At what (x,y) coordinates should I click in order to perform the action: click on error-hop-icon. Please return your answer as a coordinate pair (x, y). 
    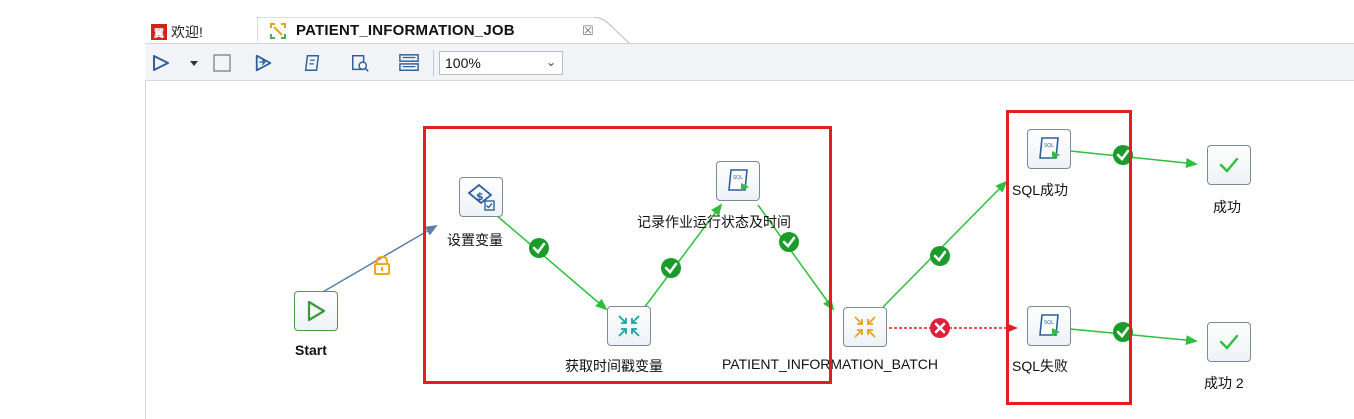
    Looking at the image, I should click on (940, 328).